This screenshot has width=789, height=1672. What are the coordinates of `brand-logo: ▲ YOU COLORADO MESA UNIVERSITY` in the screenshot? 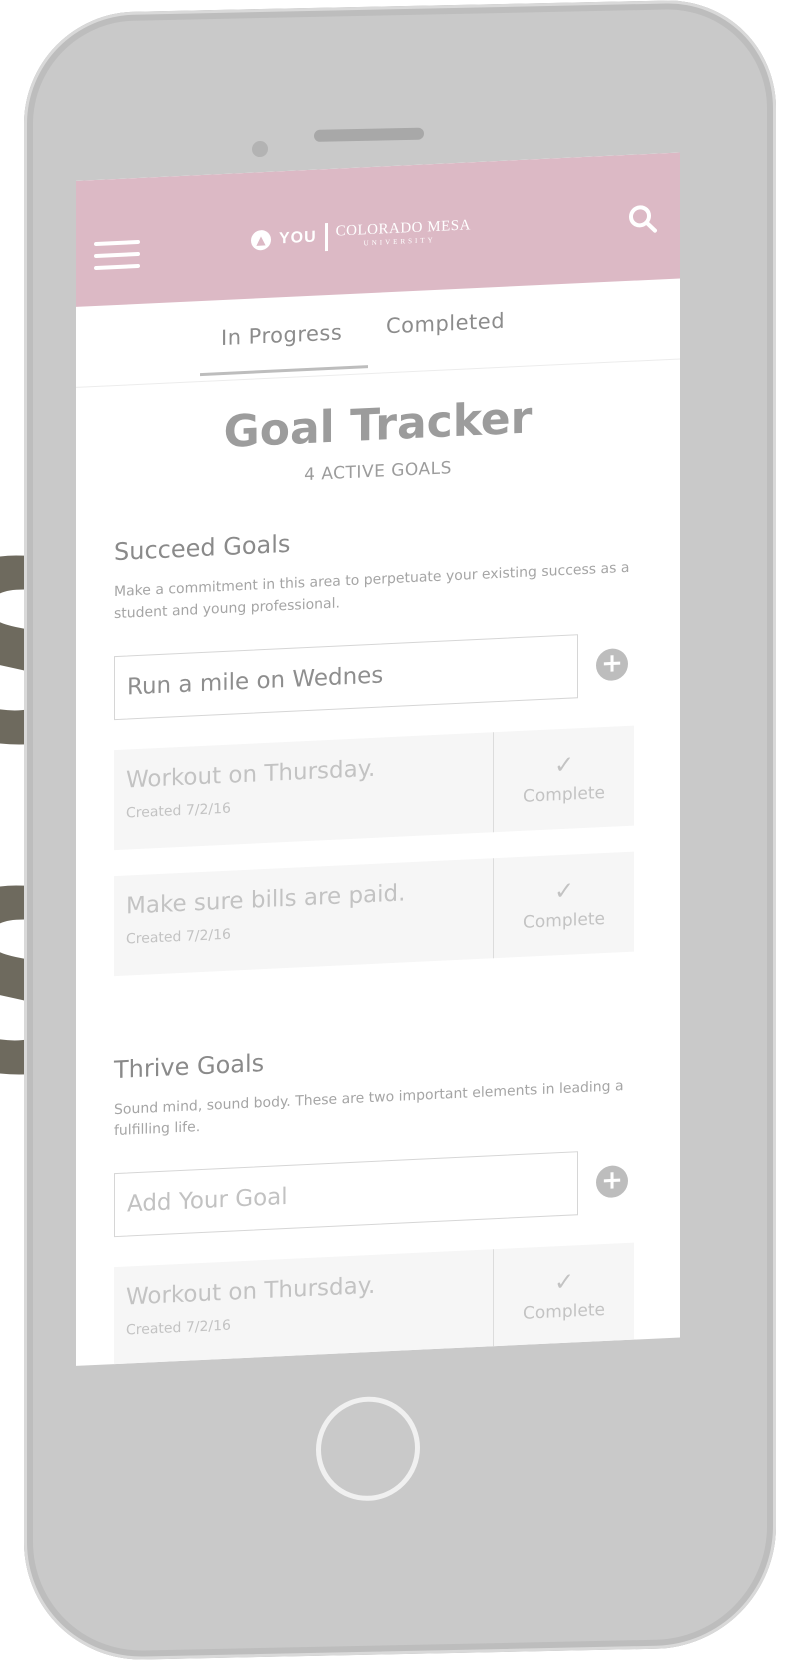 It's located at (361, 235).